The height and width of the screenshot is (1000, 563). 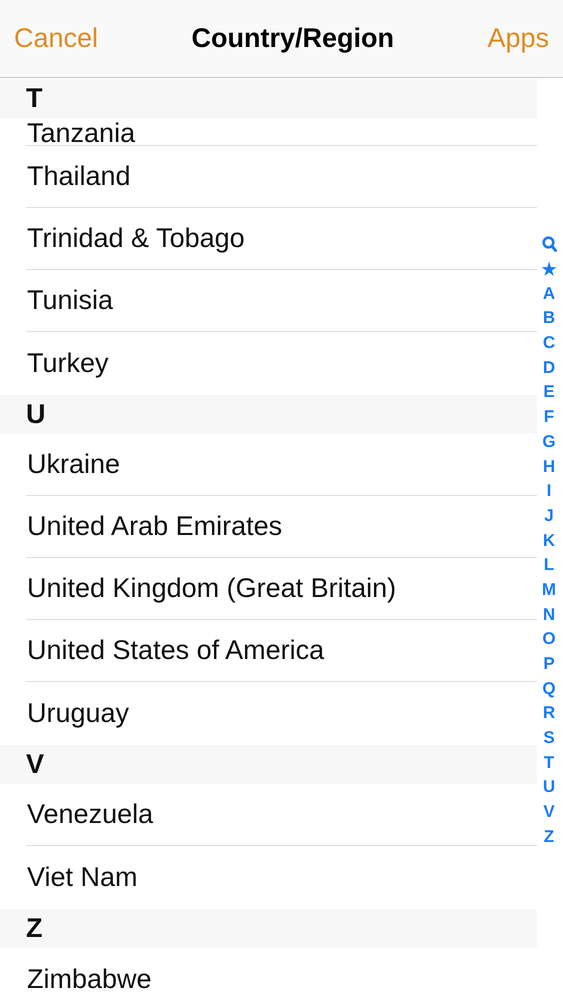 I want to click on index-letter: C, so click(x=549, y=343).